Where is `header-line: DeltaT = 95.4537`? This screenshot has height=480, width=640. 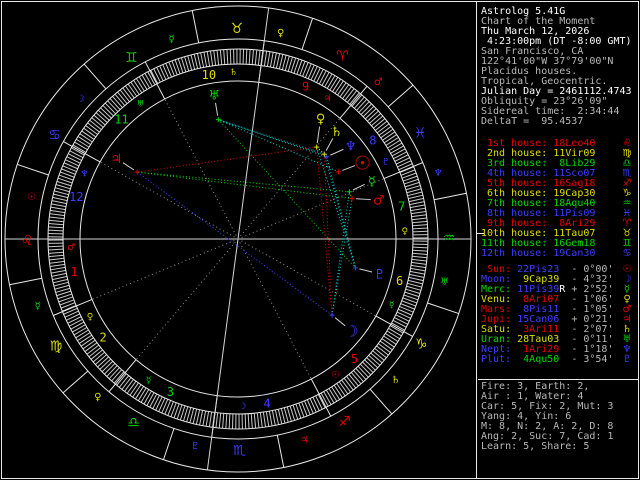
header-line: DeltaT = 95.4537 is located at coordinates (559, 122).